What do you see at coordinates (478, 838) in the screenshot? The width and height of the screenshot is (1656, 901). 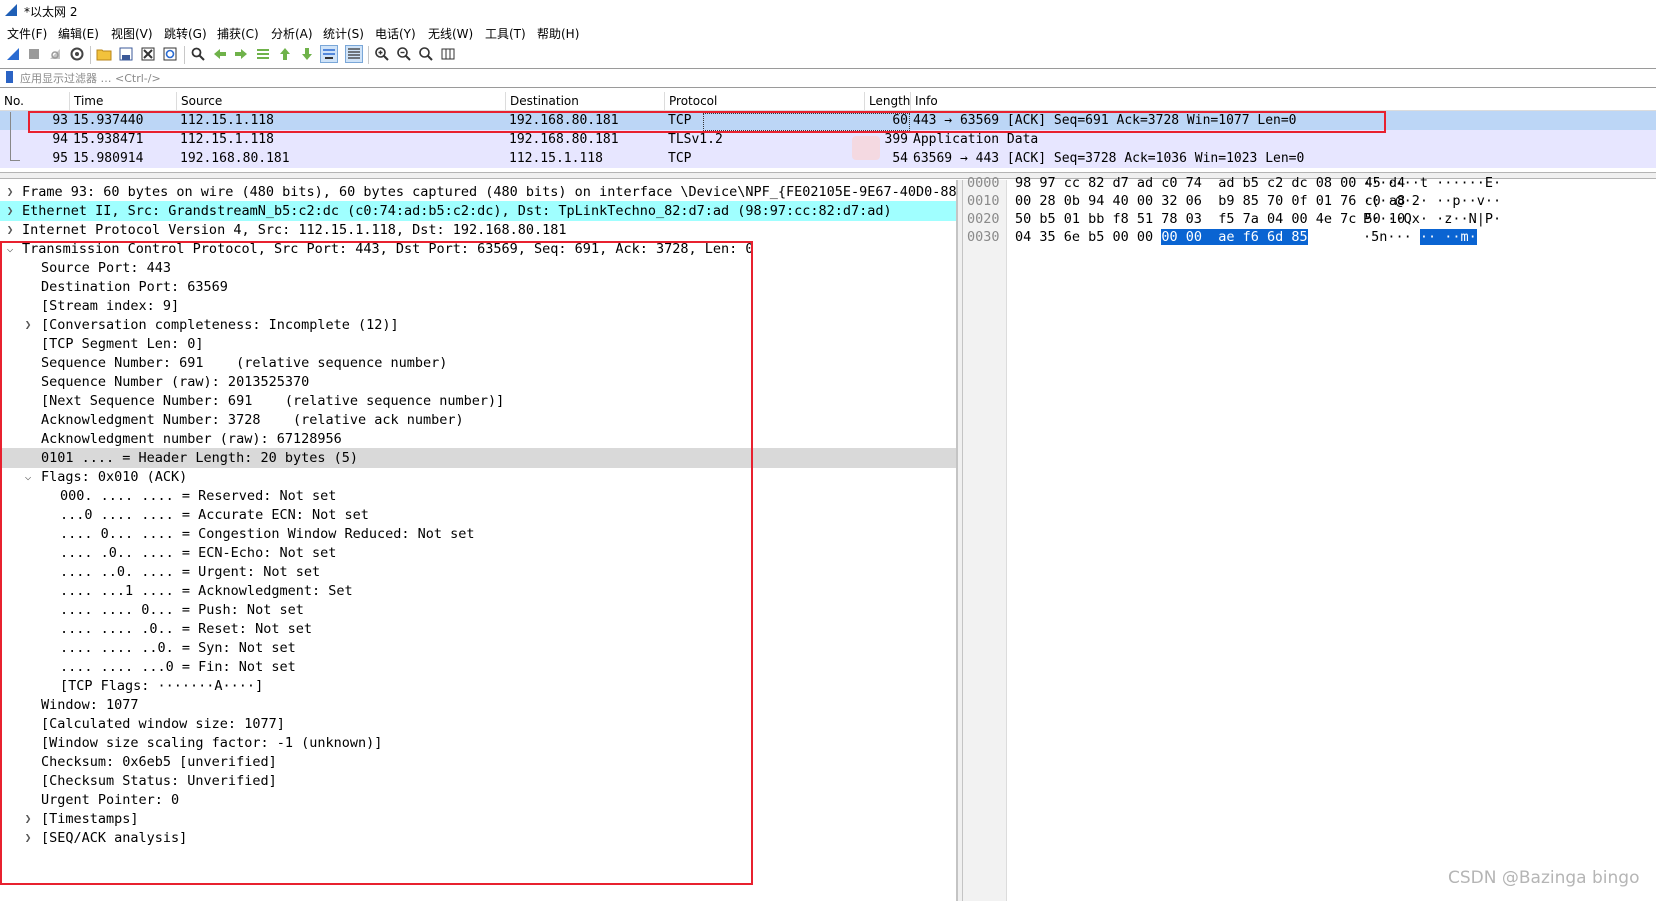 I see `detail-seq-ack-analysis: ❯ [SEQ/ACK analysis]` at bounding box center [478, 838].